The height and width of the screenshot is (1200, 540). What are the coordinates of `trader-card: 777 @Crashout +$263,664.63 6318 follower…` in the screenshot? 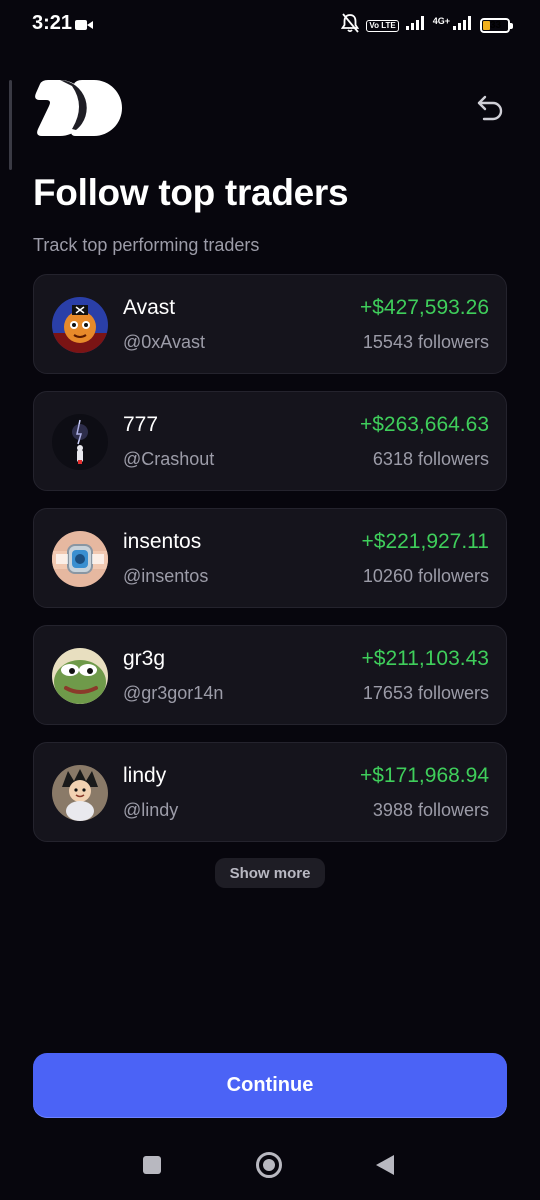 It's located at (270, 441).